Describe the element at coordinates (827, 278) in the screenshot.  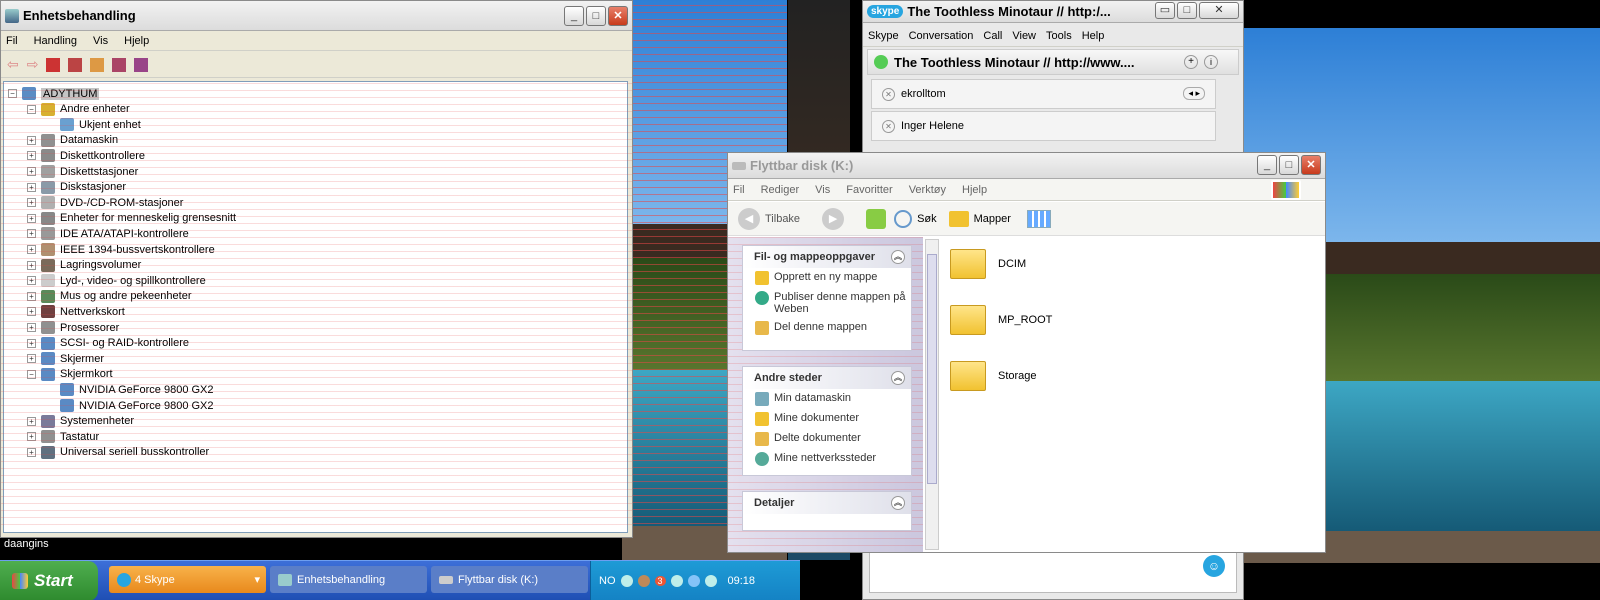
I see `task-link: Opprett en ny mappe` at that location.